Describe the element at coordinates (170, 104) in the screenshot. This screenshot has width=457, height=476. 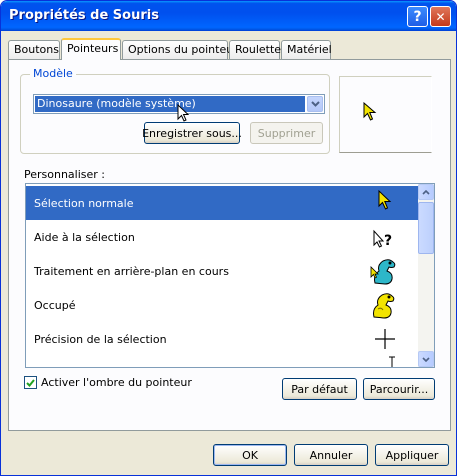
I see `scheme-dropdown-value: Dinosaure (modèle système)` at that location.